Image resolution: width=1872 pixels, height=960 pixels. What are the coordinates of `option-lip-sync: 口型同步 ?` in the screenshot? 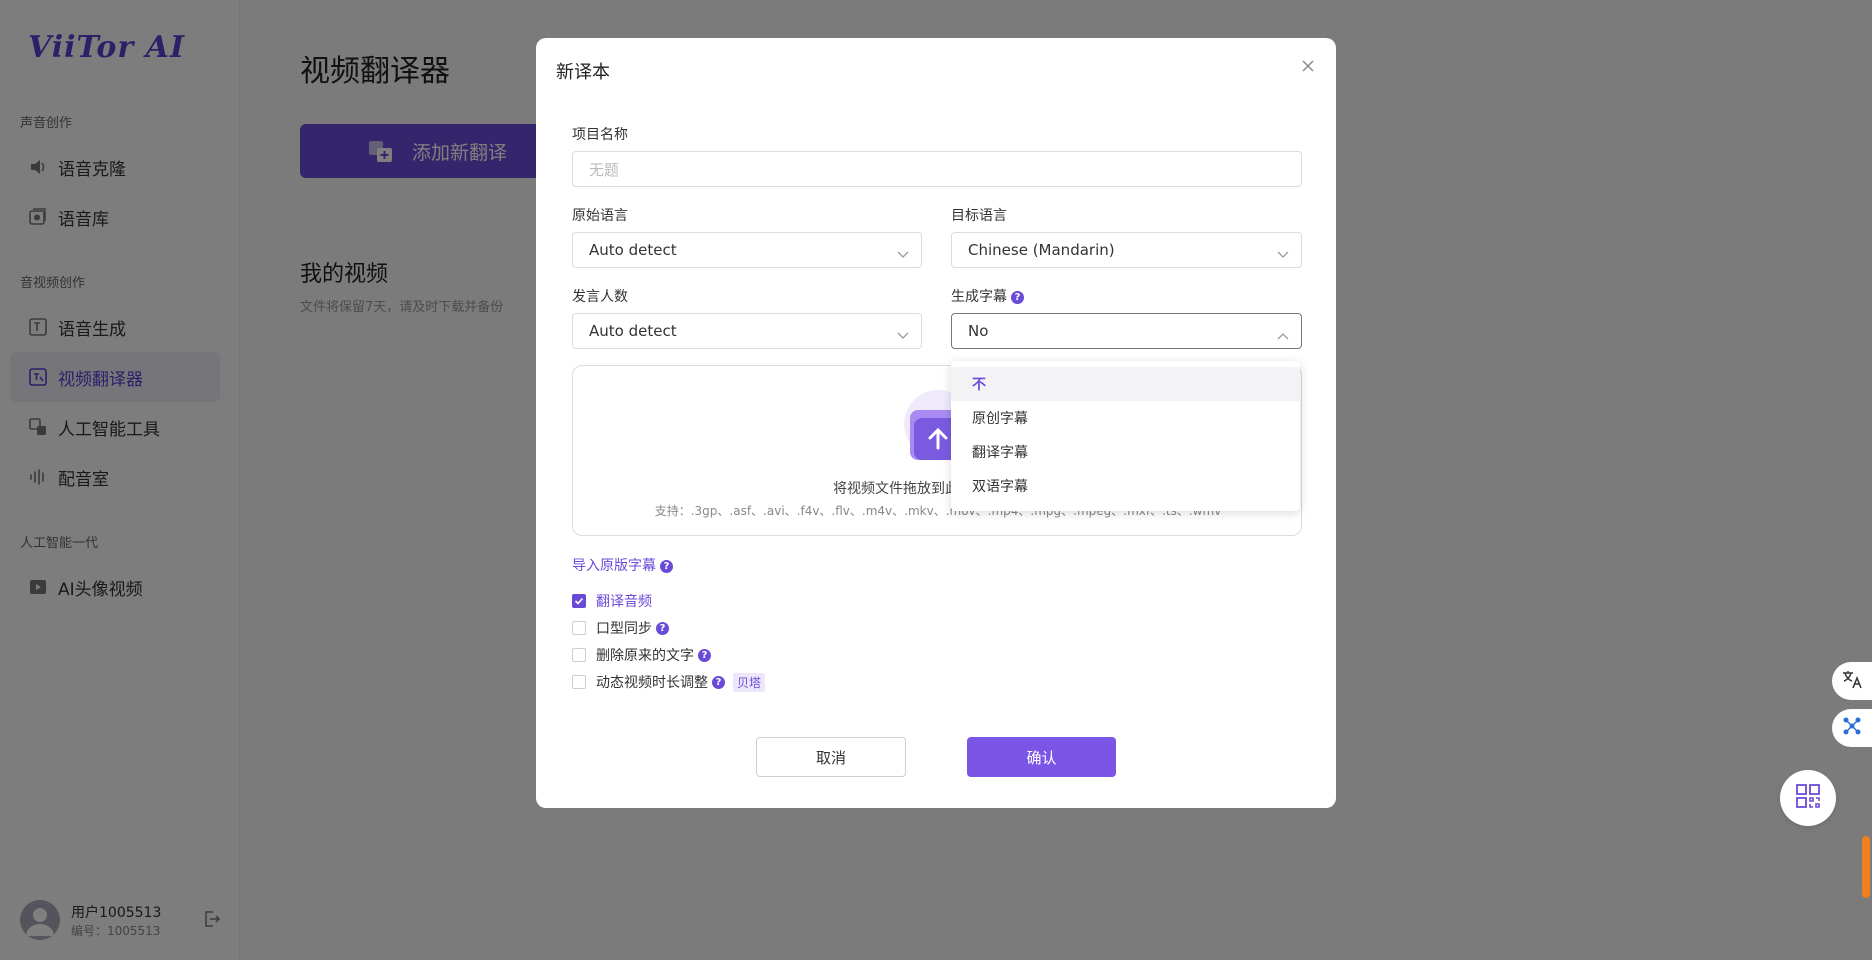 It's located at (620, 628).